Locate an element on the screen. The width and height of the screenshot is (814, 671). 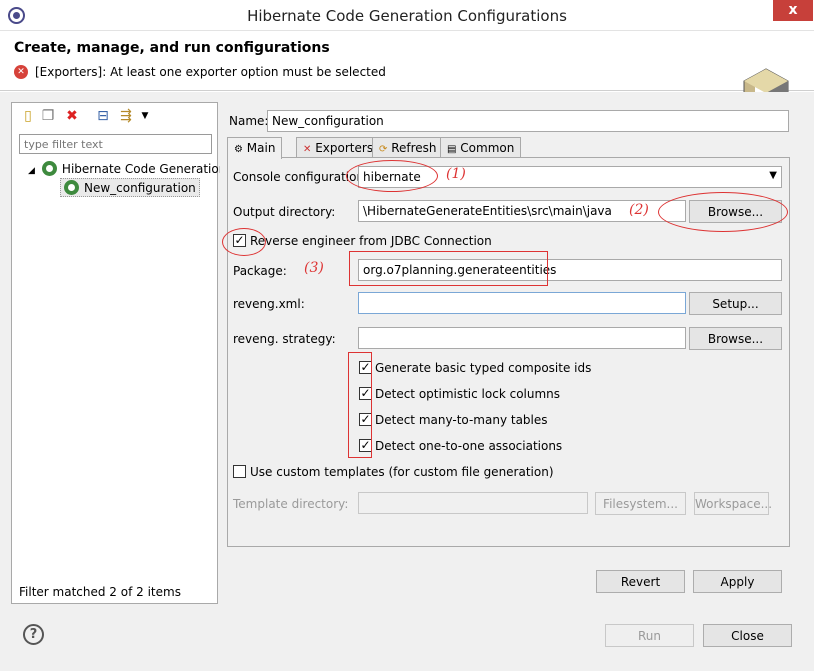
annotation-mark-1: (1) is located at coordinates (456, 174).